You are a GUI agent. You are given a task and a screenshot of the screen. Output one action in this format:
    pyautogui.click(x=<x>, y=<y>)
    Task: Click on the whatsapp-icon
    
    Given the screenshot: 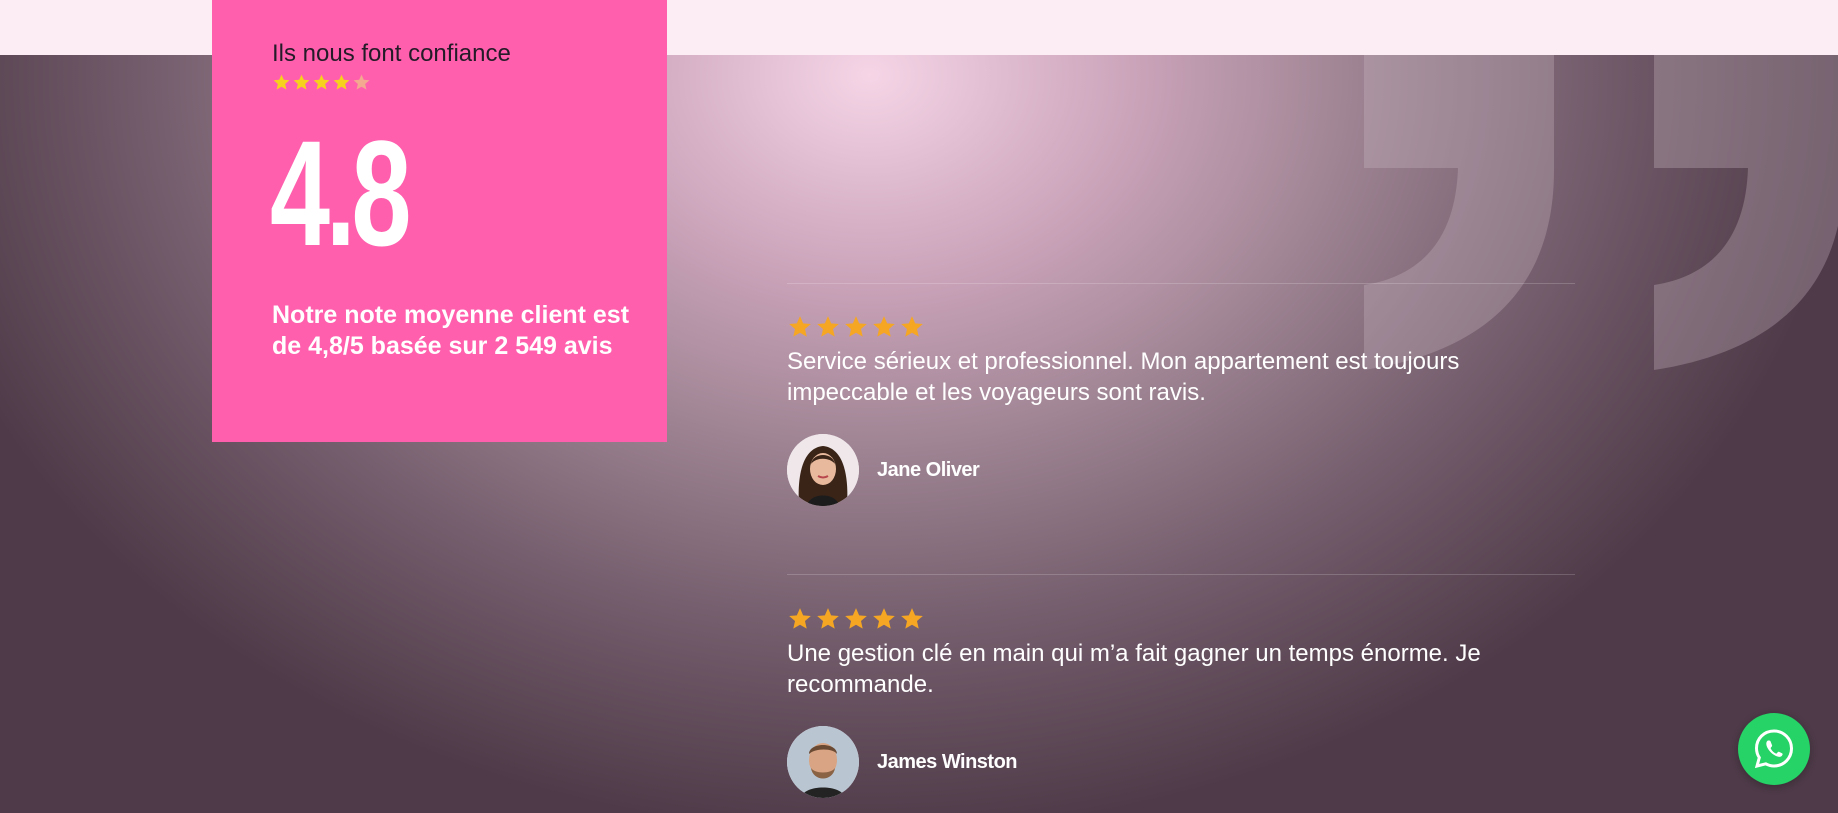 What is the action you would take?
    pyautogui.click(x=1774, y=749)
    